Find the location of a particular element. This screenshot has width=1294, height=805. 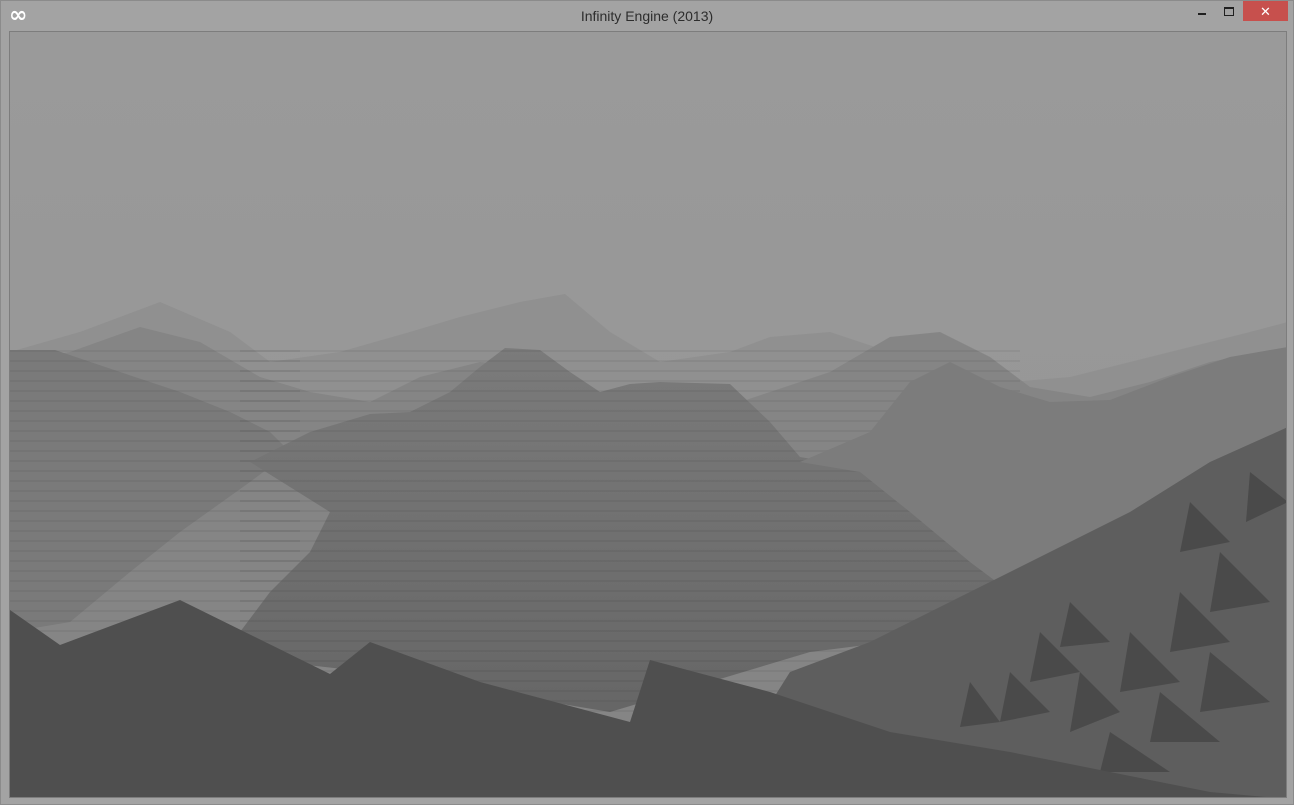

title-bar: ∞ Infinity Engine (2013) ✕ is located at coordinates (647, 16).